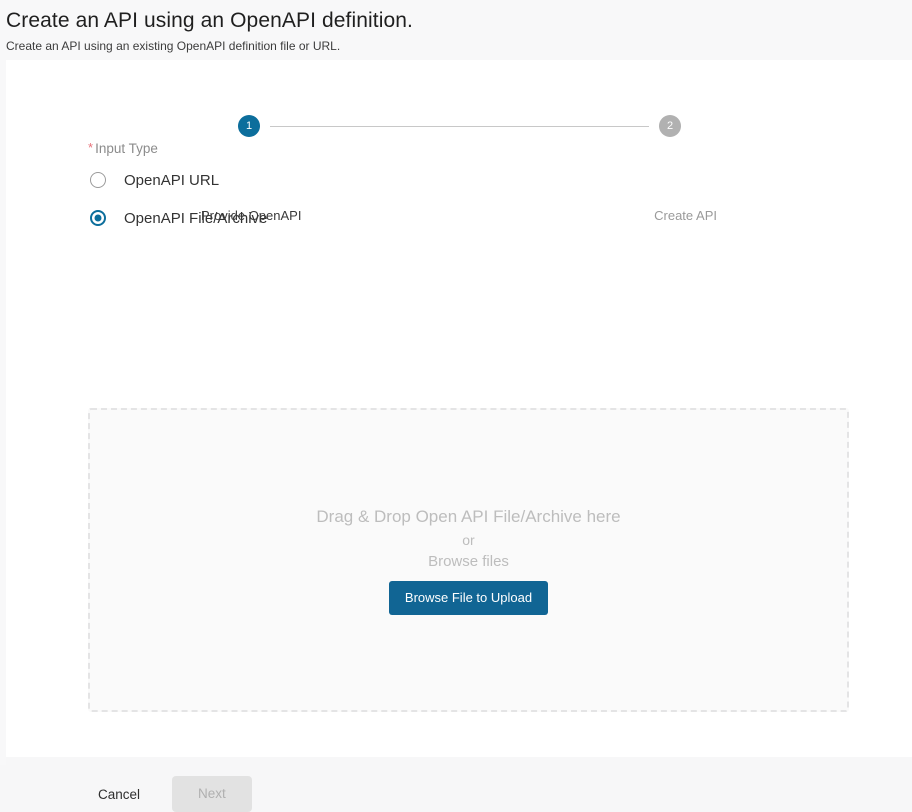 The width and height of the screenshot is (912, 812). I want to click on cancel-button: Cancel, so click(119, 794).